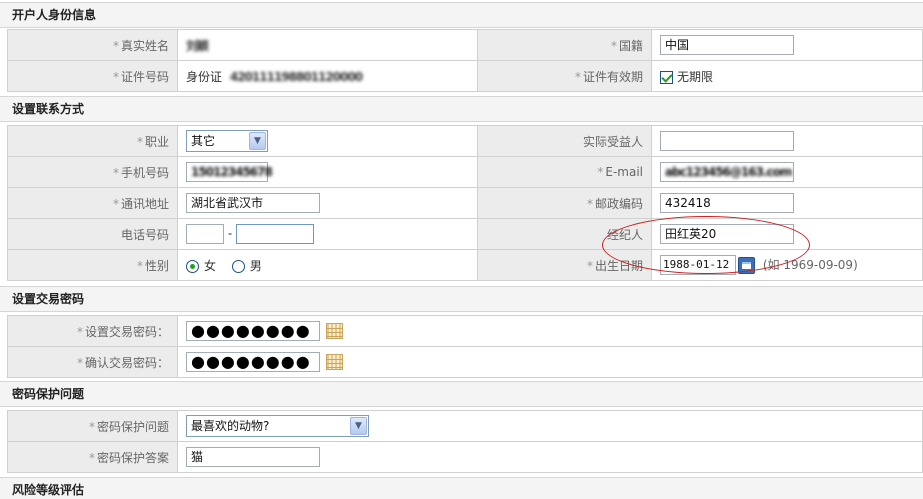 This screenshot has width=923, height=499. Describe the element at coordinates (253, 331) in the screenshot. I see `set-password-input: ●●●●●●●●` at that location.